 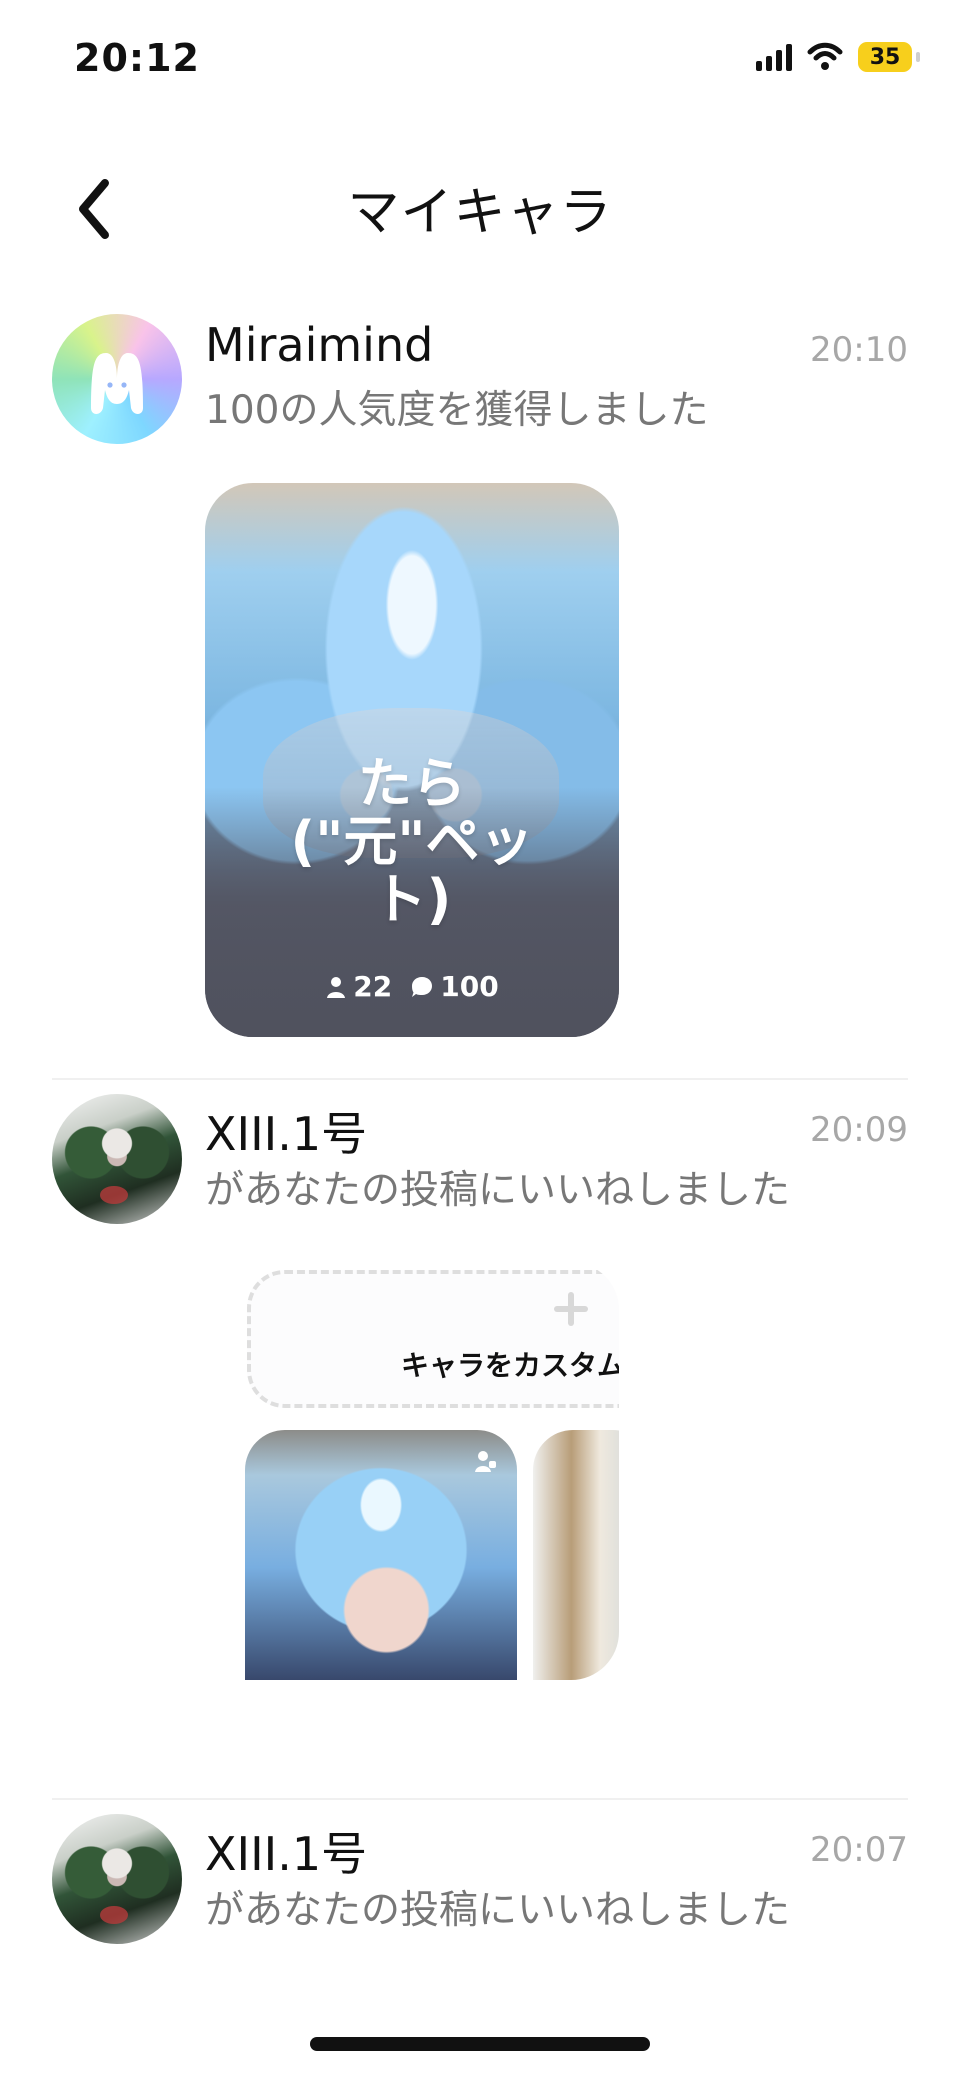 I want to click on liked-post-preview: キャラをカスタムす, so click(x=412, y=1471).